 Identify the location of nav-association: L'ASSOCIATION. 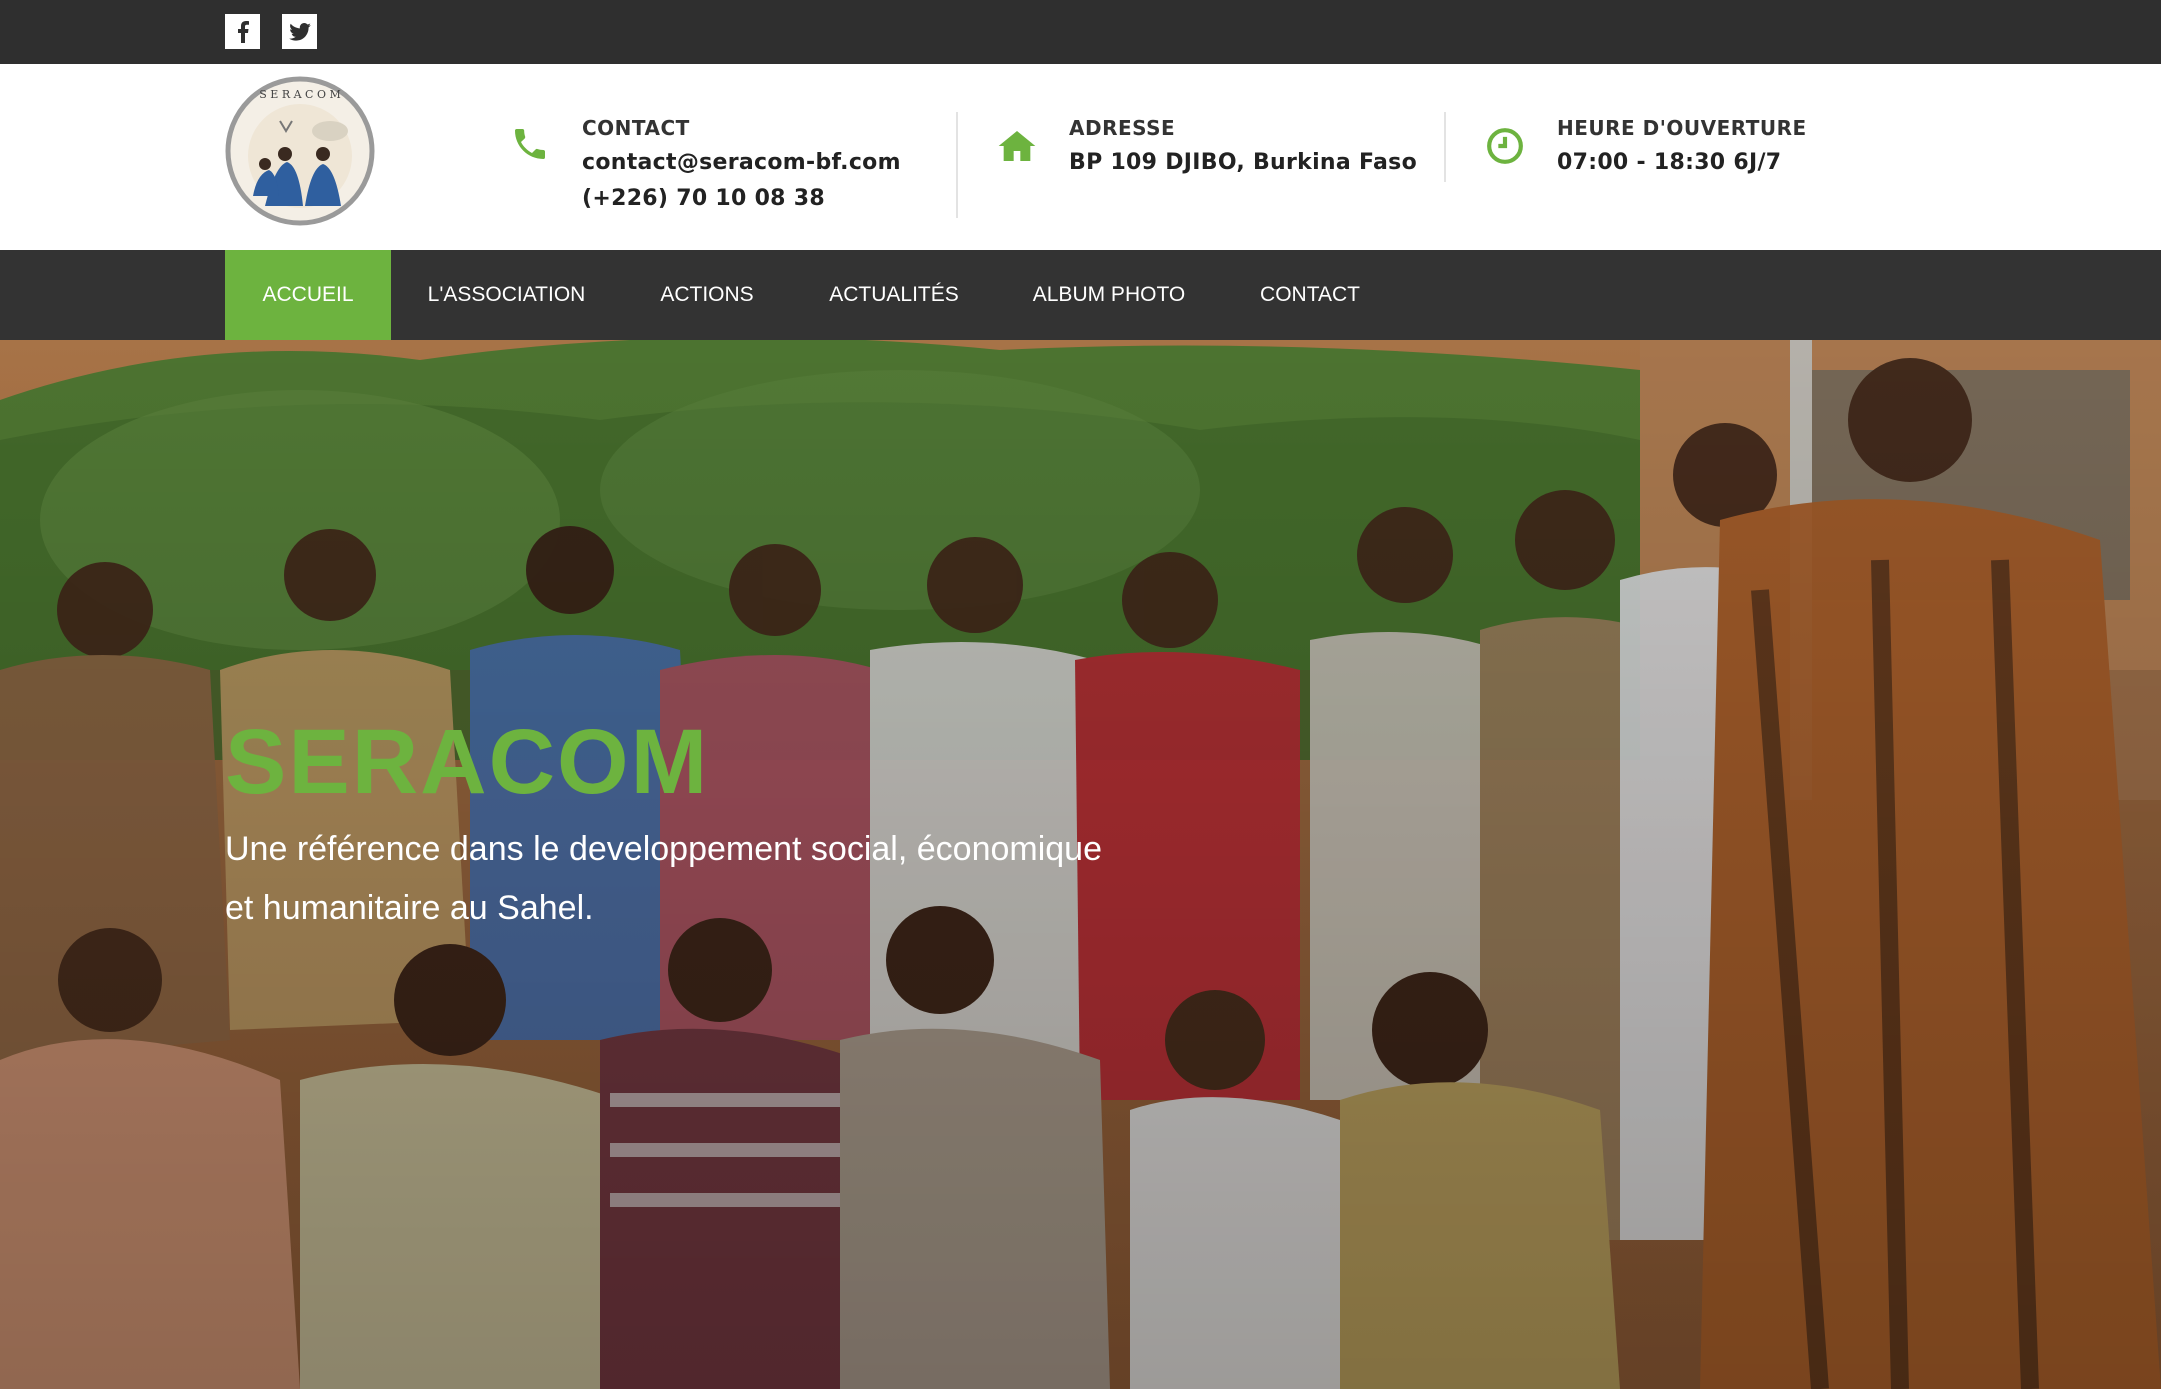
(506, 295).